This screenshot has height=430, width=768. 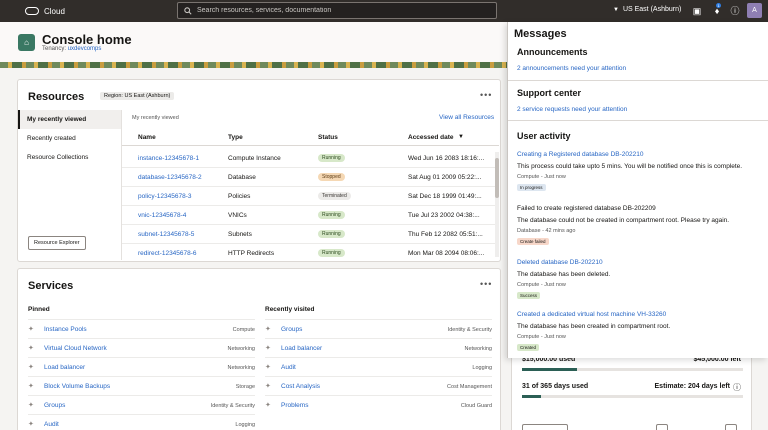 I want to click on brand-name: Cloud, so click(x=54, y=11).